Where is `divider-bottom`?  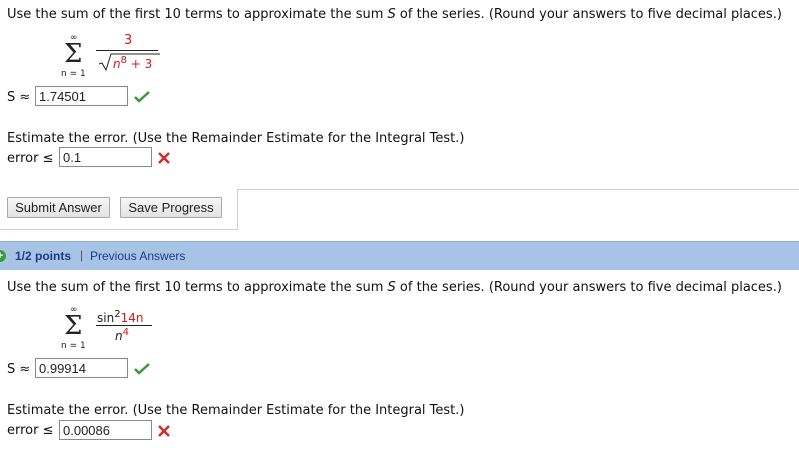 divider-bottom is located at coordinates (119, 229).